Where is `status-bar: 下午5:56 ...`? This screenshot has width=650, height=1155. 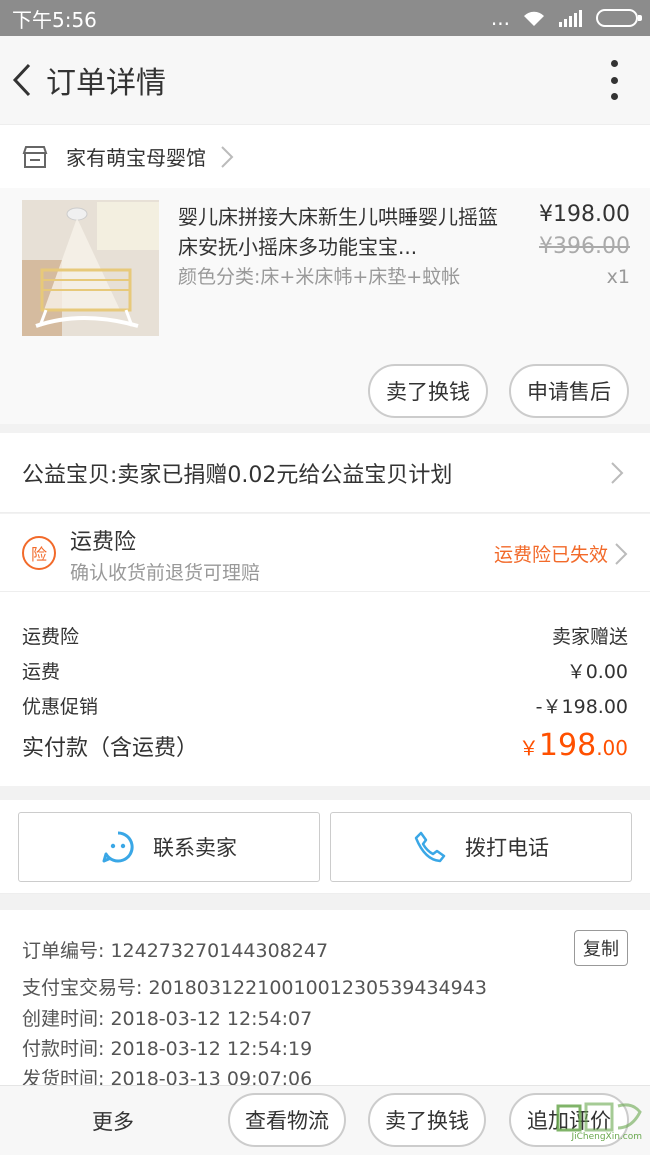 status-bar: 下午5:56 ... is located at coordinates (325, 18).